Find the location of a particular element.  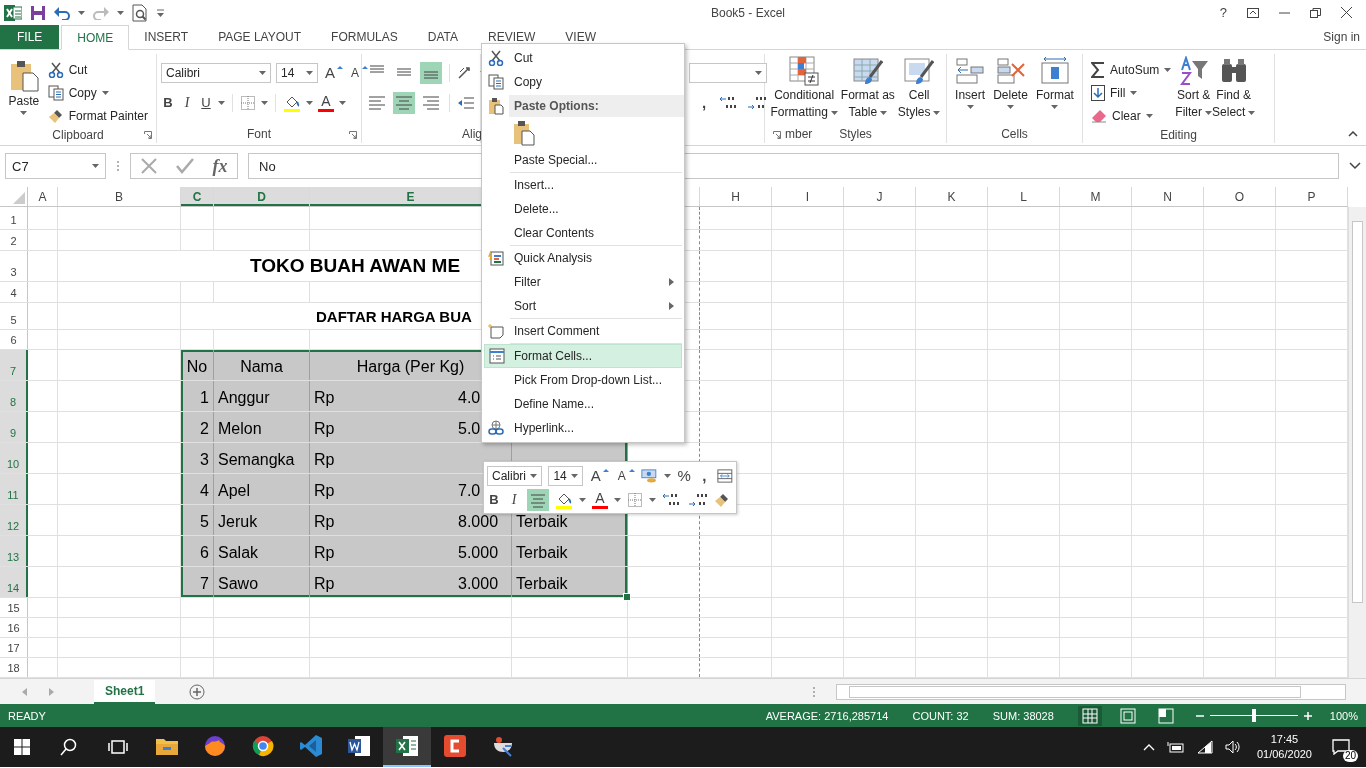

styles-button: Format as Table is located at coordinates (867, 88).